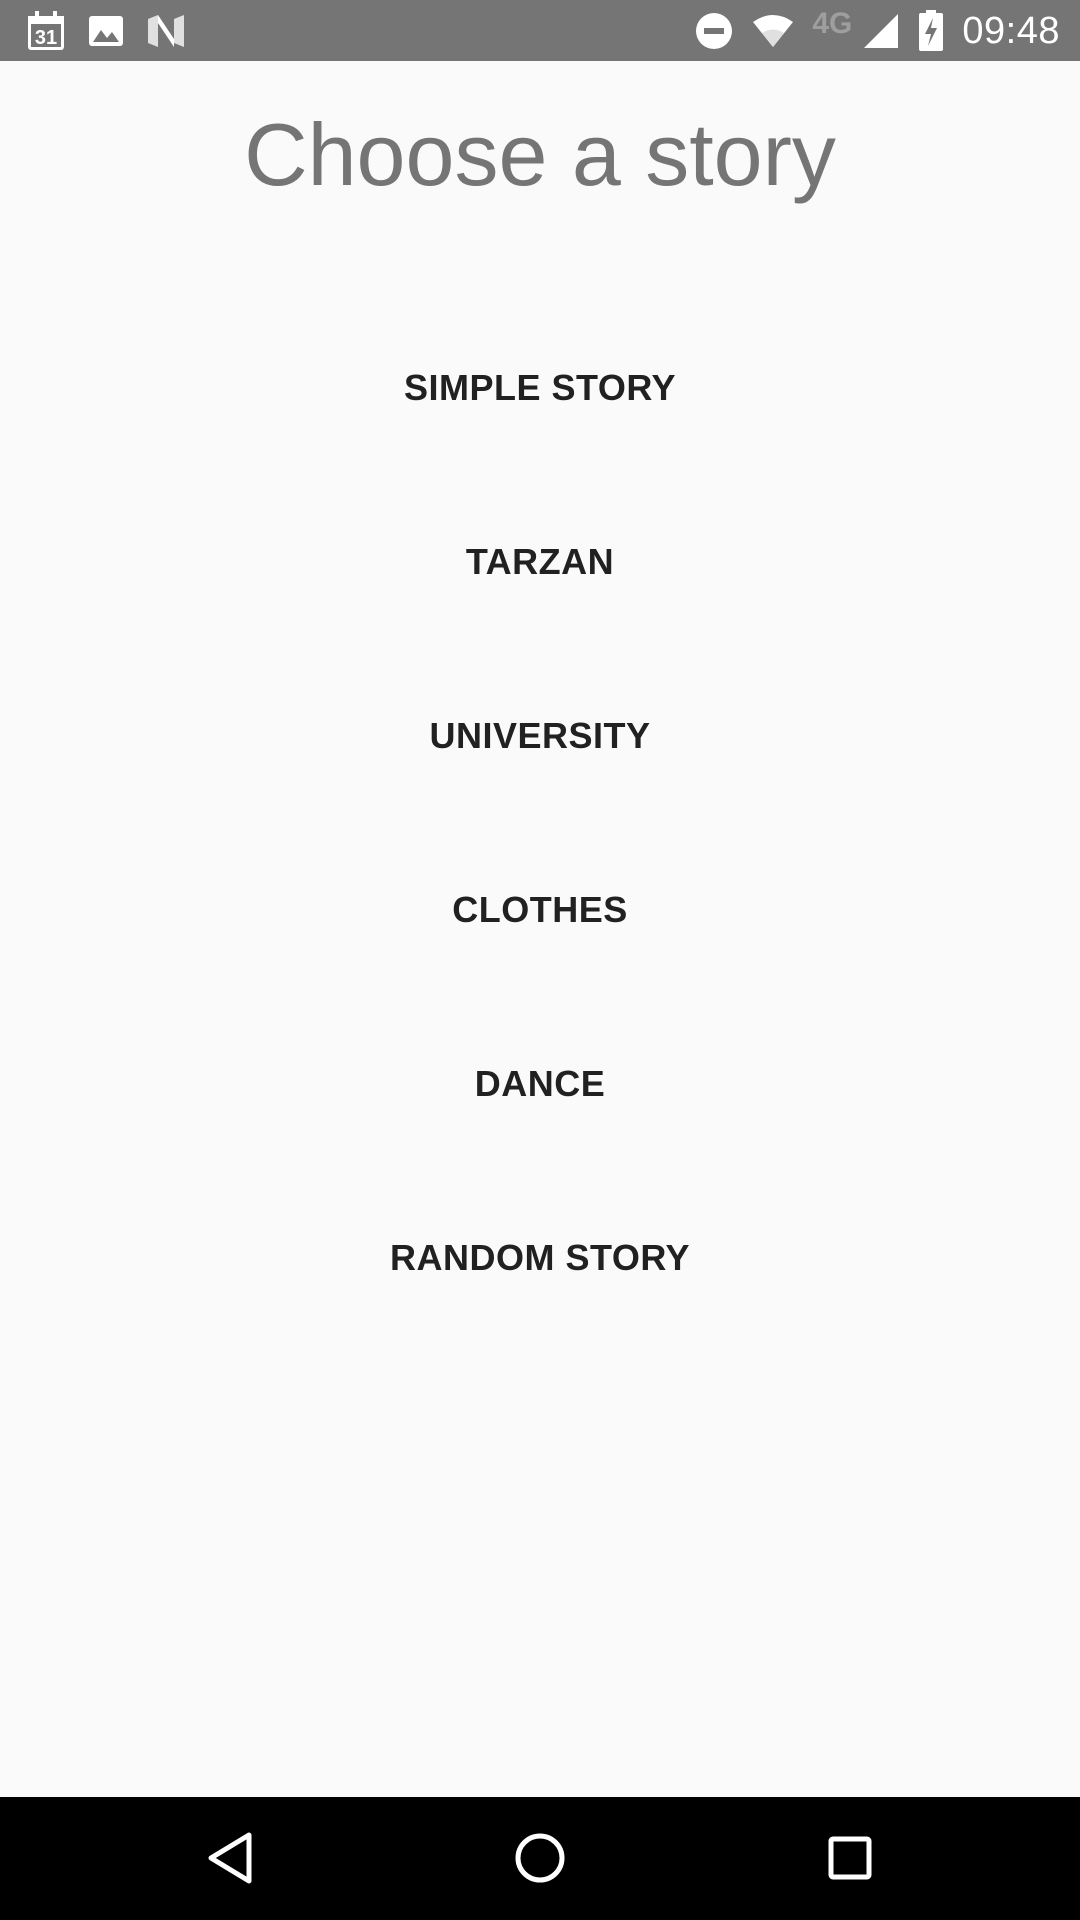 This screenshot has width=1080, height=1920. Describe the element at coordinates (540, 910) in the screenshot. I see `story-button-clothes: CLOTHES` at that location.